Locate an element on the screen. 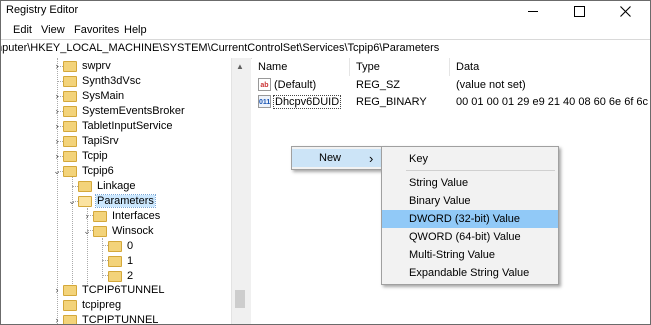  tree-item-0: 0 is located at coordinates (121, 246).